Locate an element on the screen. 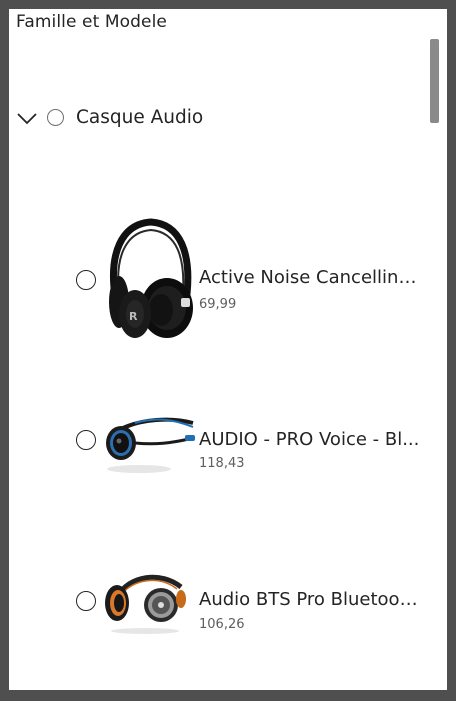  group-select-radio is located at coordinates (55, 117).